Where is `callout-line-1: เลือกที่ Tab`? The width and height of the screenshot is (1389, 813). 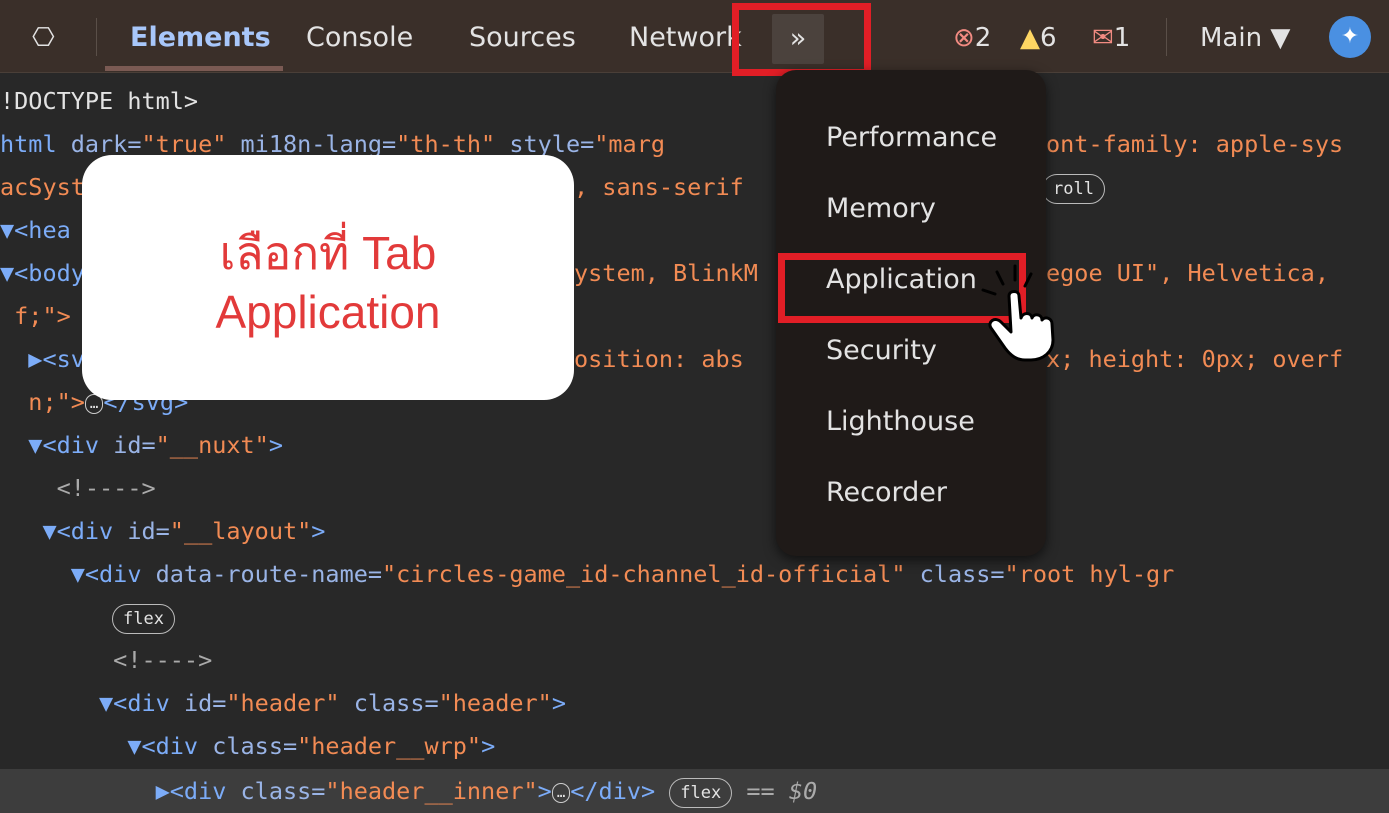
callout-line-1: เลือกที่ Tab is located at coordinates (328, 253).